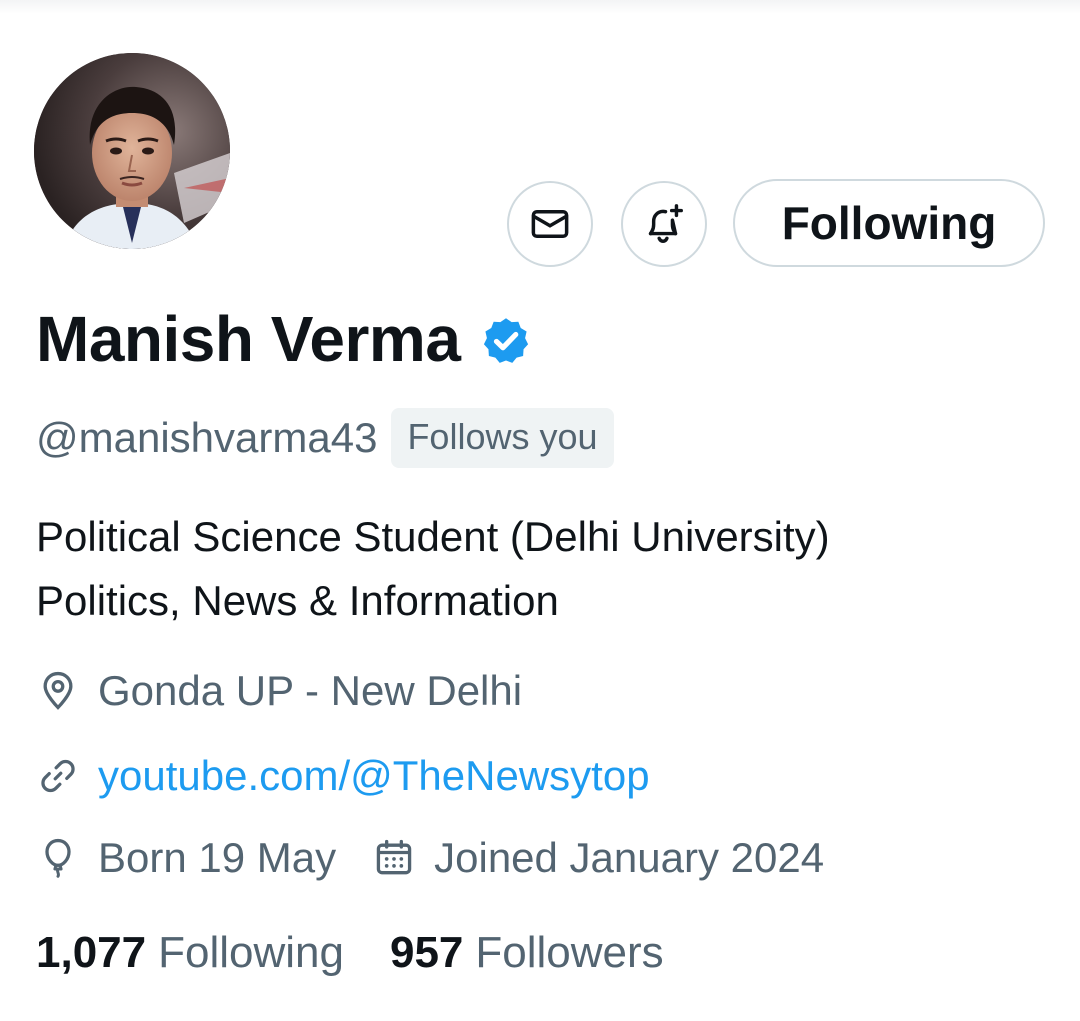  I want to click on website-link: youtube.com/@TheNewsytop, so click(374, 776).